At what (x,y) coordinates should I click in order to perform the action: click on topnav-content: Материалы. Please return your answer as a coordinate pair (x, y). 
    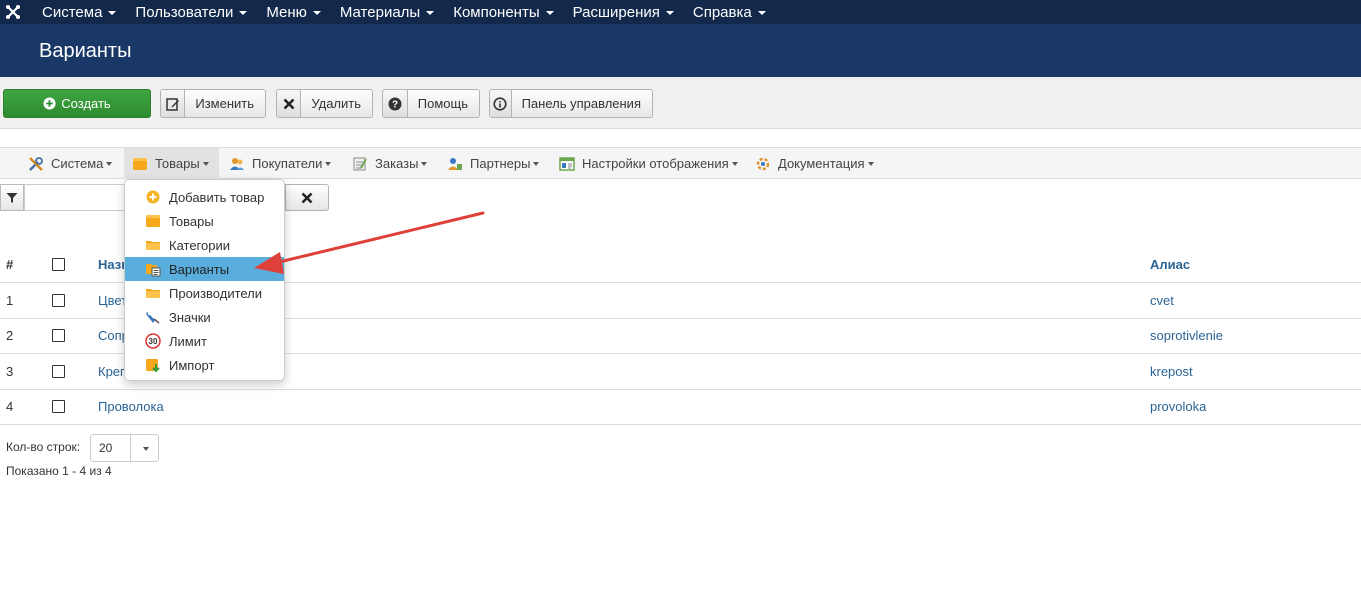
    Looking at the image, I should click on (387, 12).